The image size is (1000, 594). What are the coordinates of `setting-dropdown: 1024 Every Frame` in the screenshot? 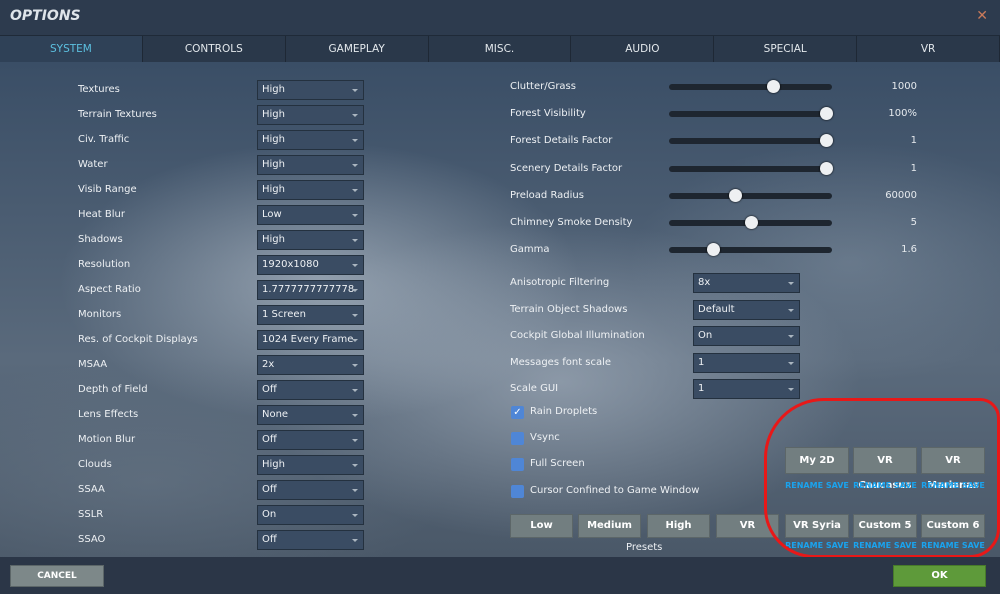 It's located at (310, 340).